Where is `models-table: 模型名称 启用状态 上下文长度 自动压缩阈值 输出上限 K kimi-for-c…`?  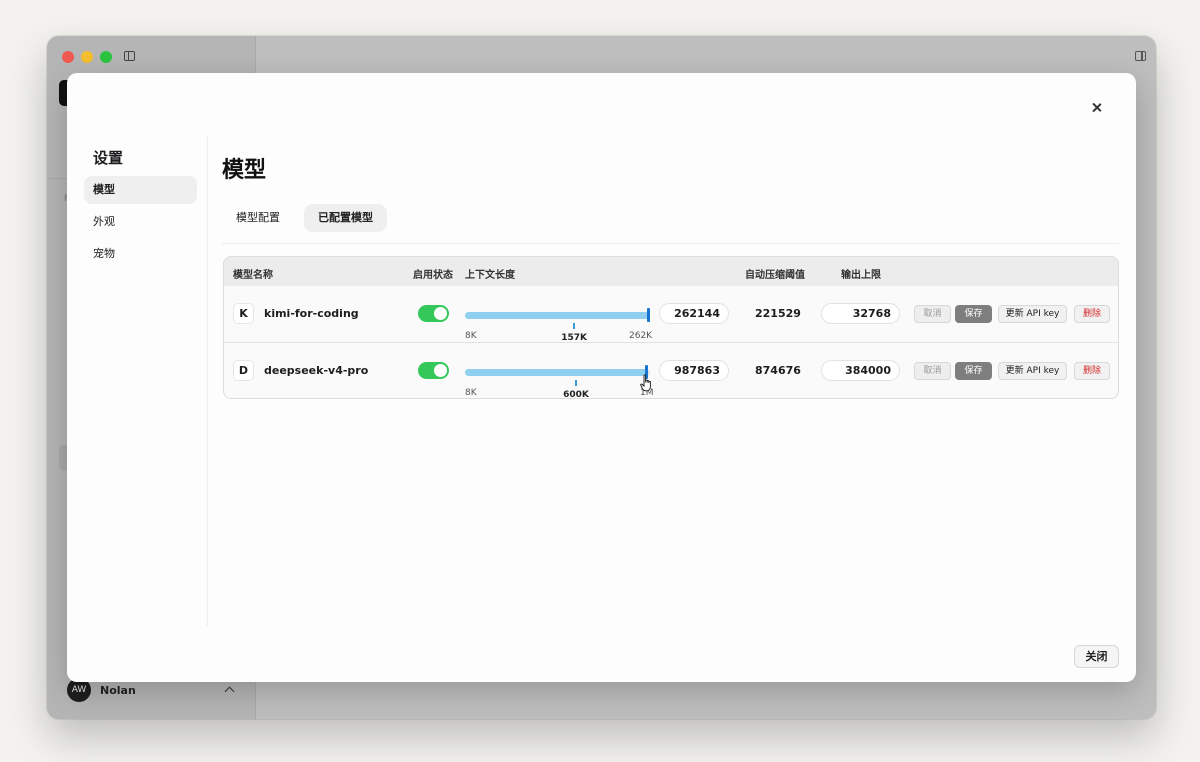
models-table: 模型名称 启用状态 上下文长度 自动压缩阈值 输出上限 K kimi-for-c… is located at coordinates (671, 327).